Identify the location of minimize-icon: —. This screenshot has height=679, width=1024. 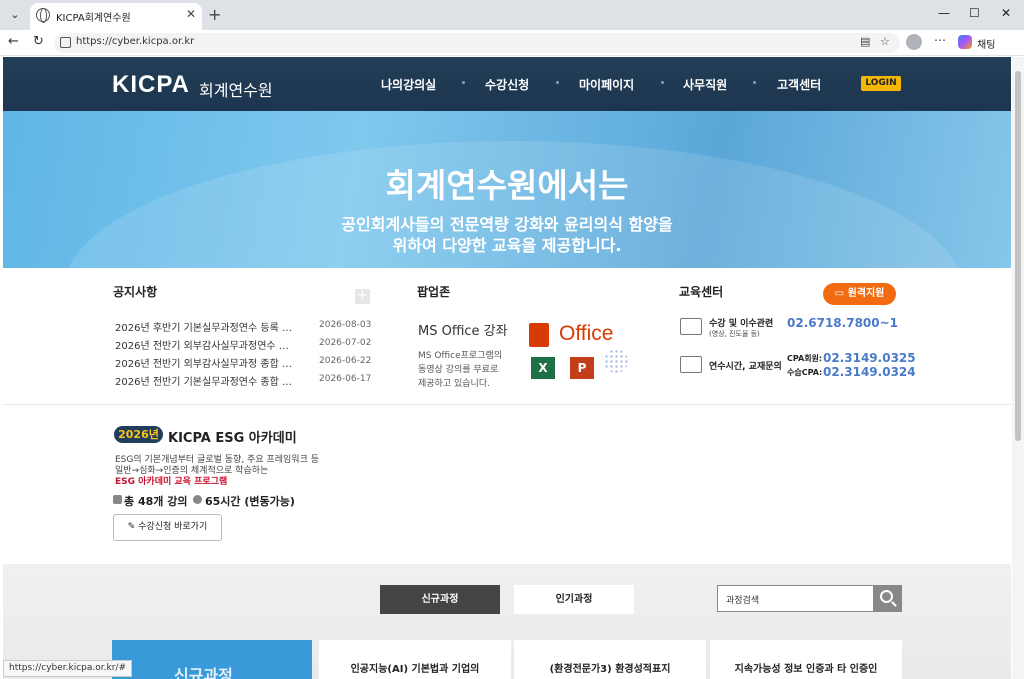
(944, 13).